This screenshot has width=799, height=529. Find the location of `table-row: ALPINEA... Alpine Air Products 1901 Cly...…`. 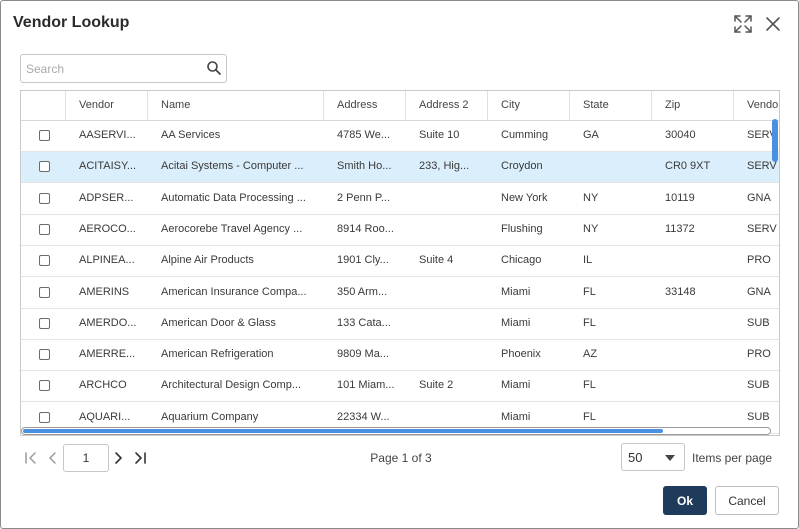

table-row: ALPINEA... Alpine Air Products 1901 Cly...… is located at coordinates (400, 261).